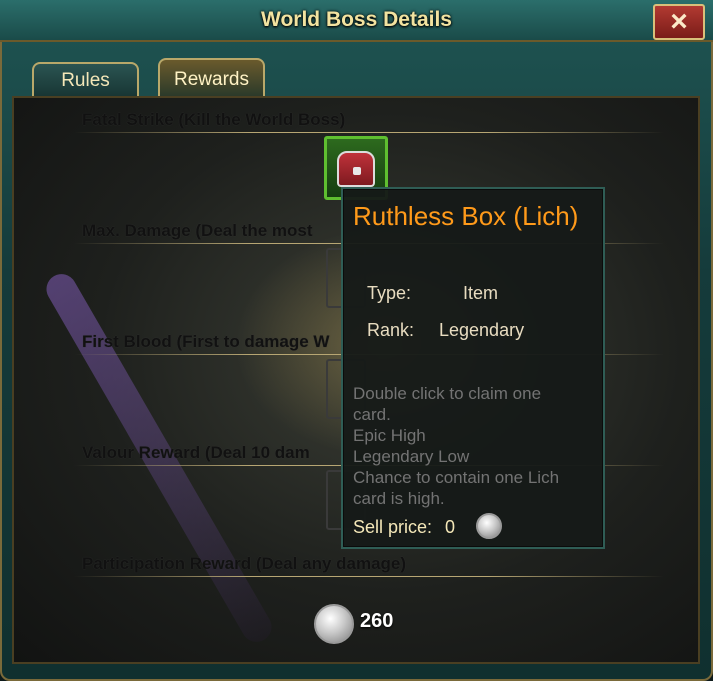 The height and width of the screenshot is (681, 713). What do you see at coordinates (196, 452) in the screenshot?
I see `section-valour-reward: Valour Reward (Deal 10 dam` at bounding box center [196, 452].